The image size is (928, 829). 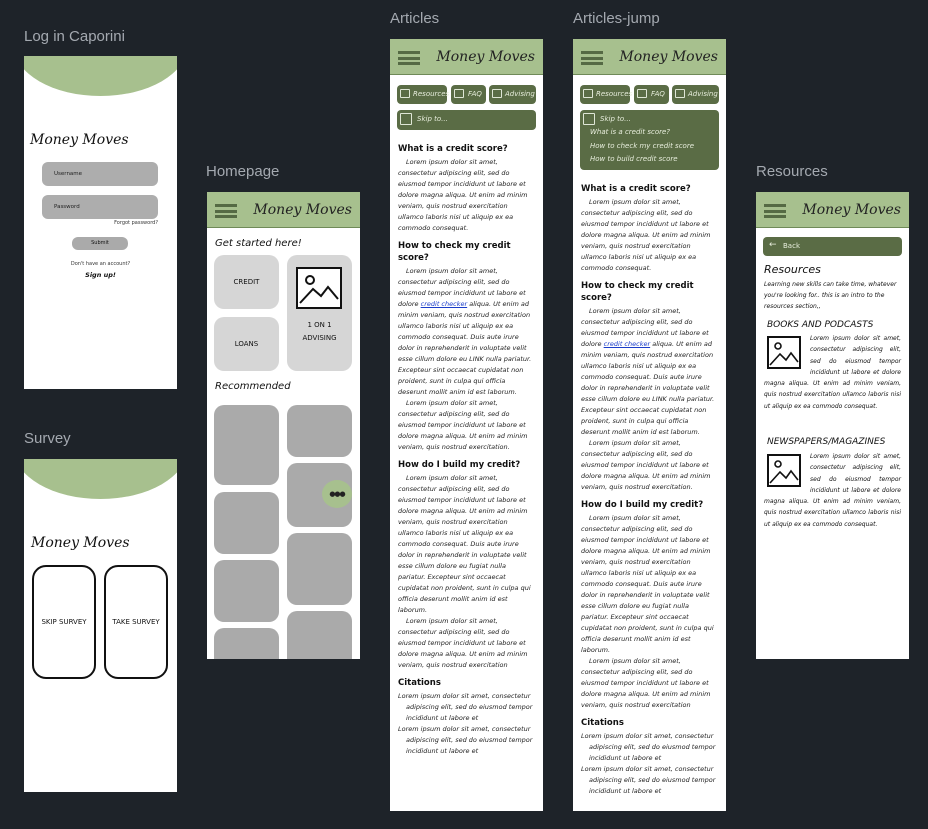 What do you see at coordinates (74, 36) in the screenshot?
I see `frame-title-login: Log in Caporini` at bounding box center [74, 36].